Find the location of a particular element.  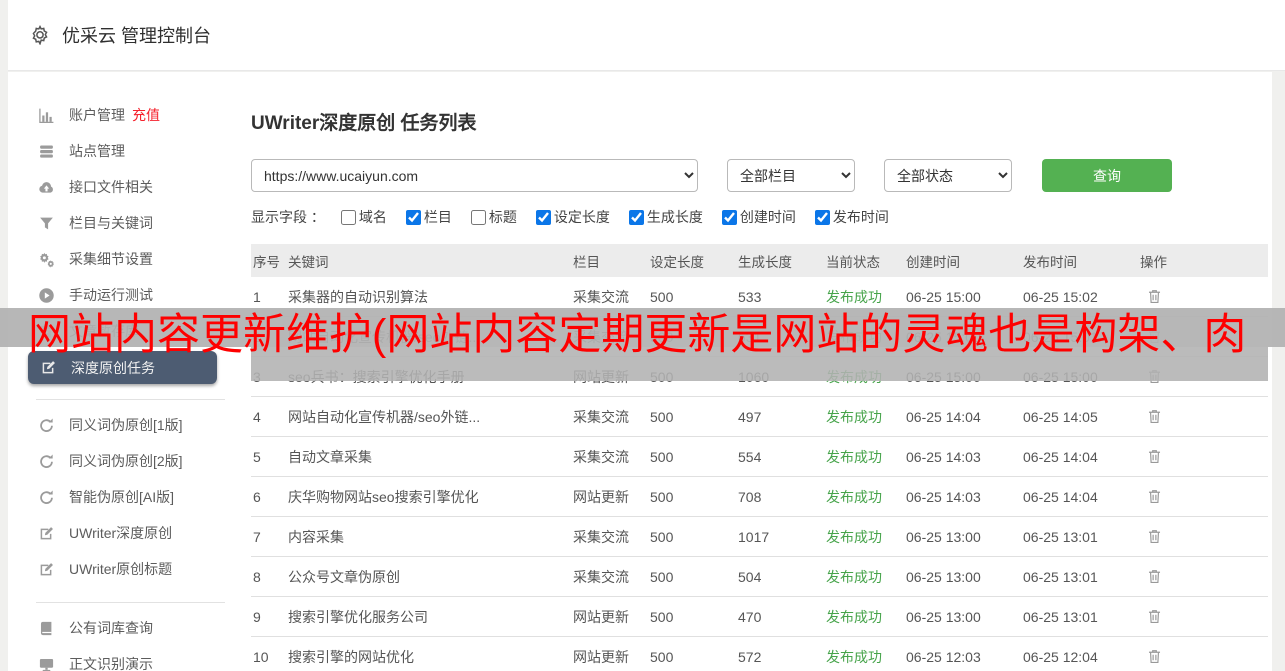

sidebar-item-UWriter原创标题: UWriter原创标题 is located at coordinates (129, 569).